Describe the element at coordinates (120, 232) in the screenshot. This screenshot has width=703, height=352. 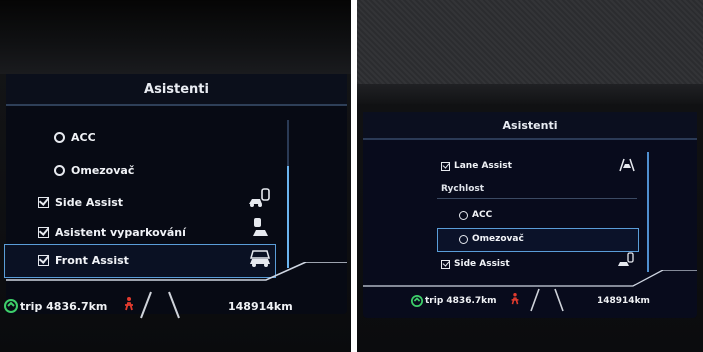
I see `menu-item-label: Asistent vyparkování` at that location.